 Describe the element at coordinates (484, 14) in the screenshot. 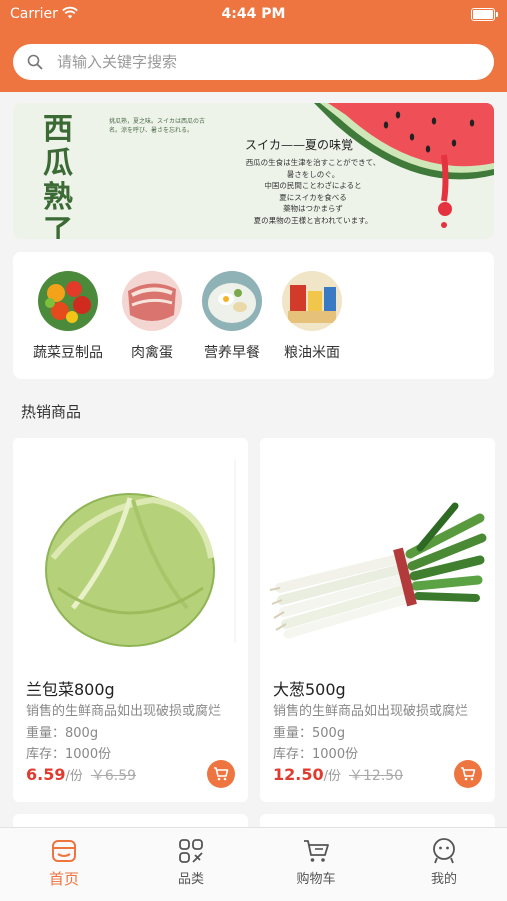

I see `battery-icon` at that location.